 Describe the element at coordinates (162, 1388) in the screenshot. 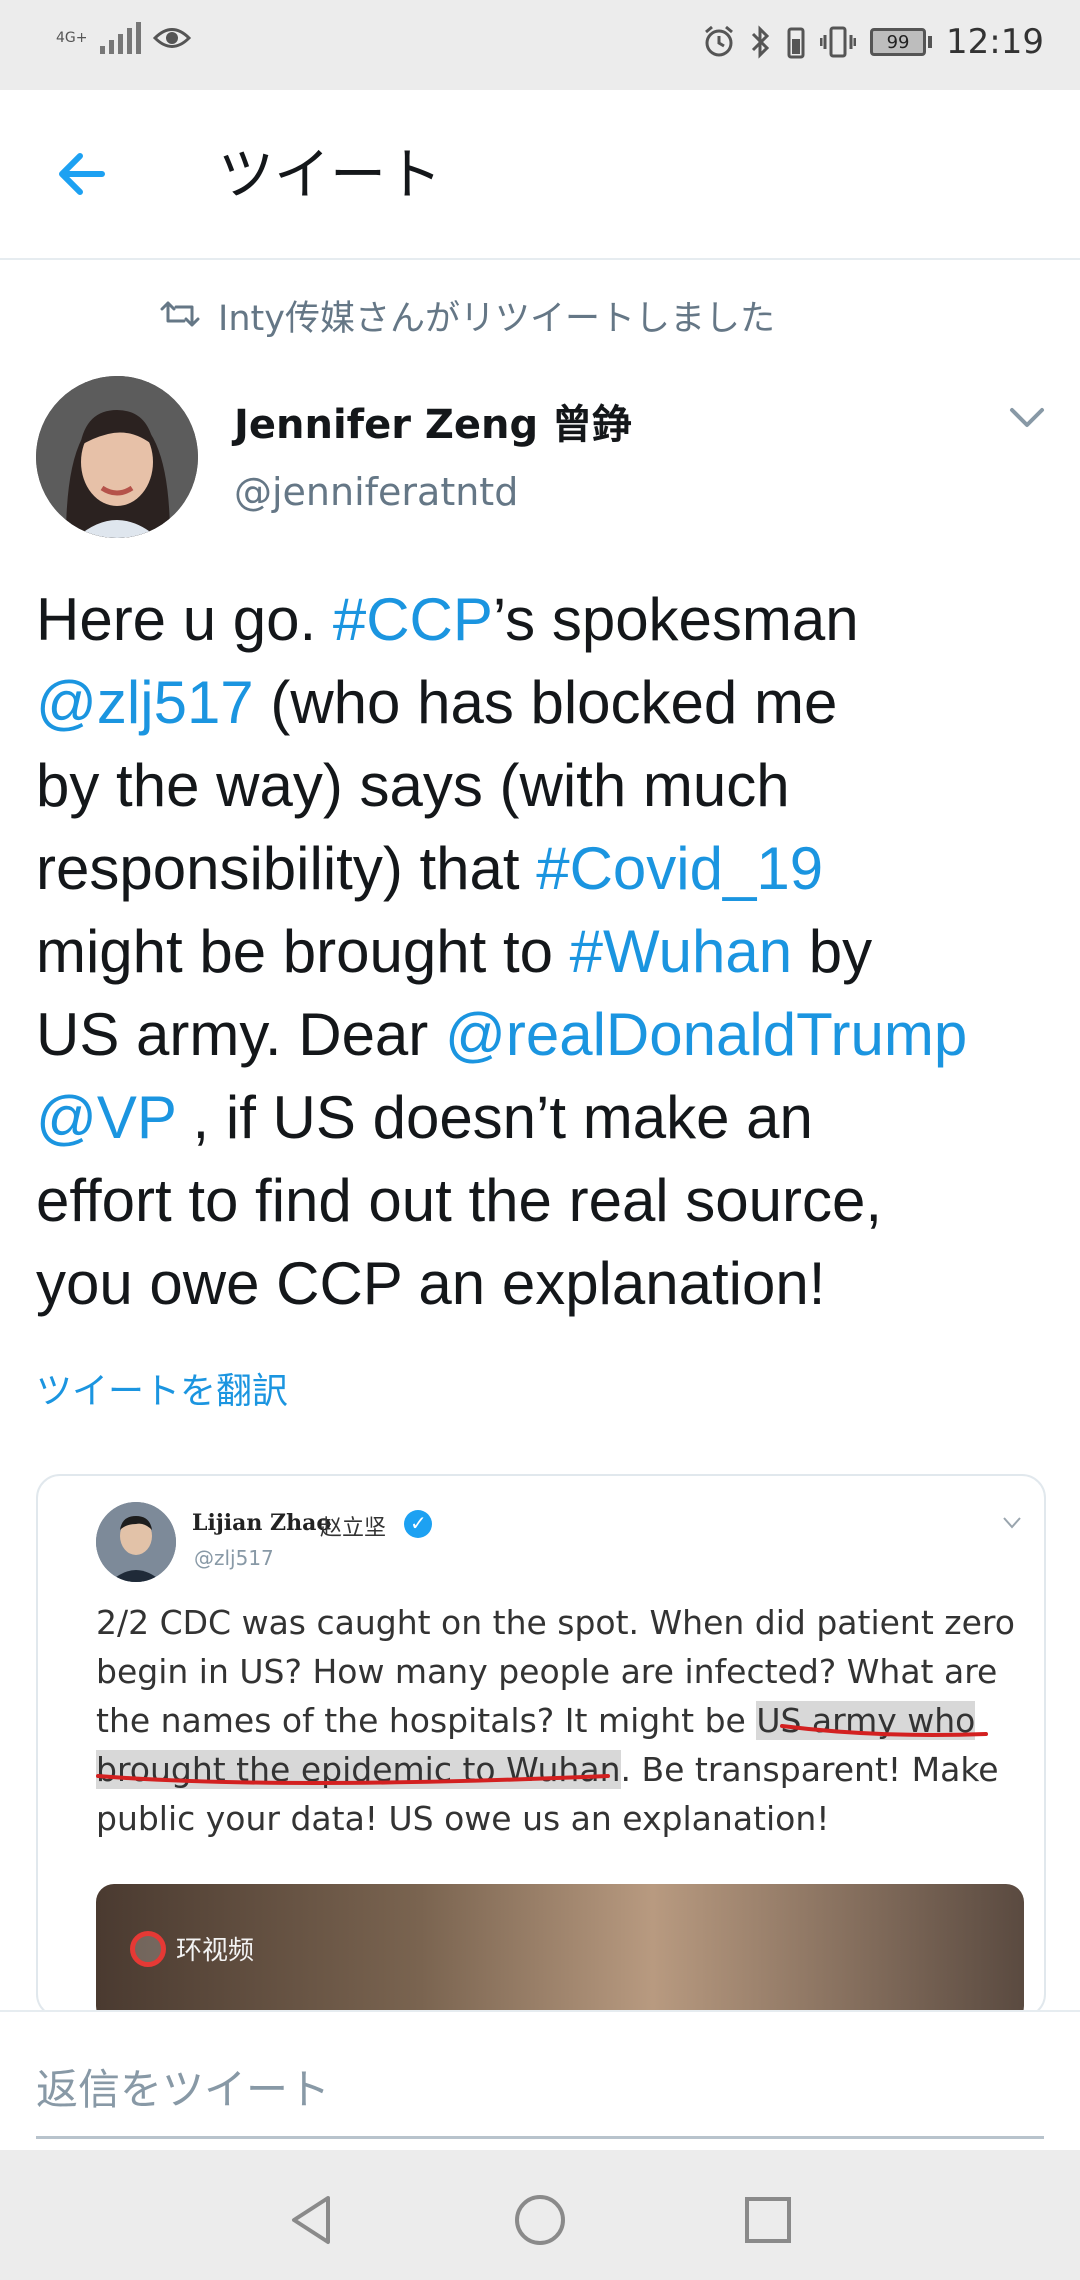

I see `translate-tweet-link: ツイートを翻訳` at that location.